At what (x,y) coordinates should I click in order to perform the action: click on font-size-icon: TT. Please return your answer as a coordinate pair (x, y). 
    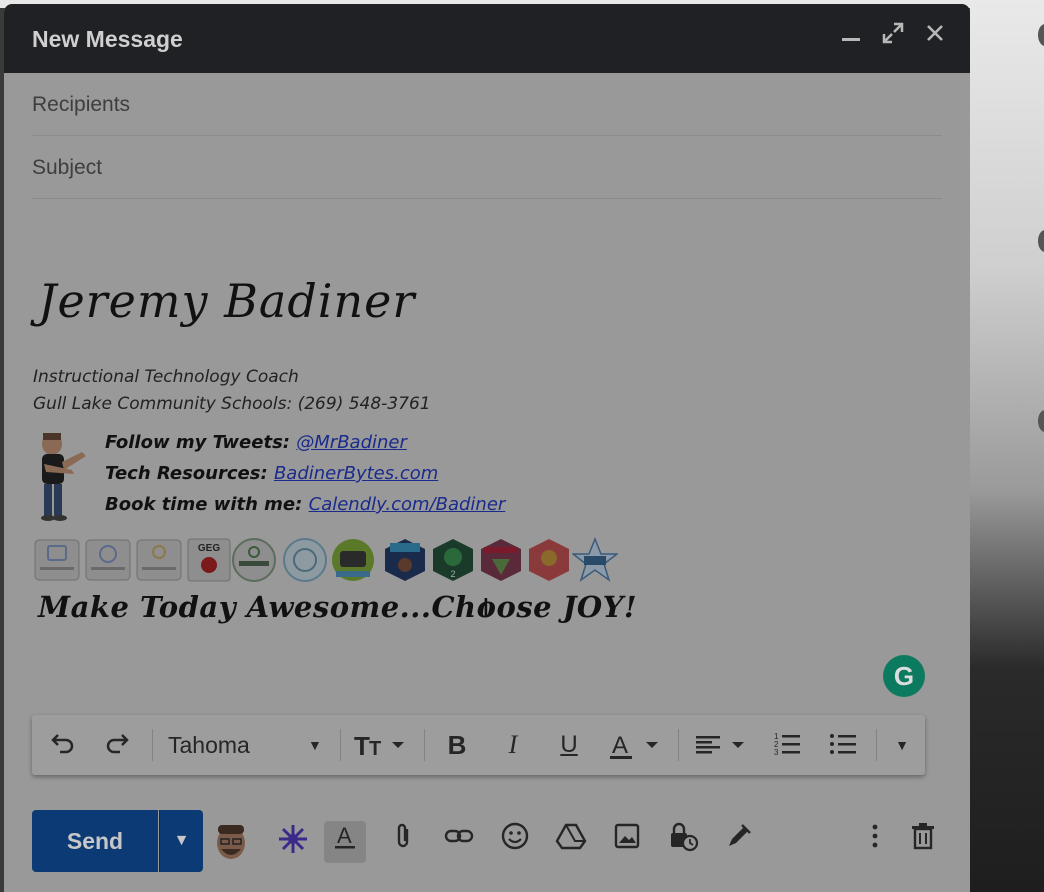
    Looking at the image, I should click on (381, 745).